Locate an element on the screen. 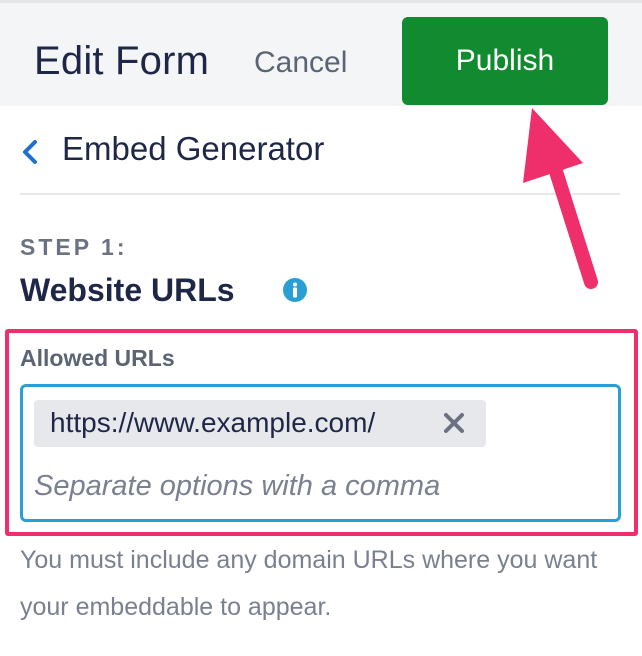 This screenshot has height=656, width=642. back-to-embed-generator: Embed Generator is located at coordinates (320, 162).